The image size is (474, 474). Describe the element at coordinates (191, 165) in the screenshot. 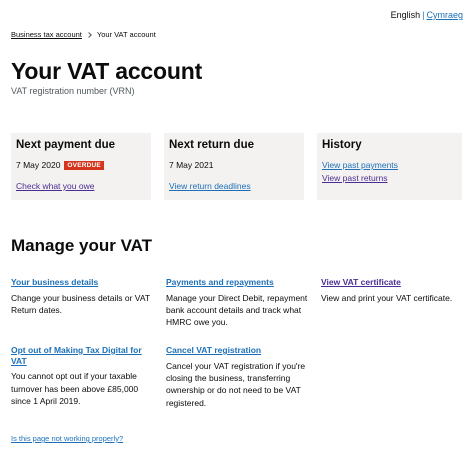

I see `next-return-date: 7 May 2021` at that location.